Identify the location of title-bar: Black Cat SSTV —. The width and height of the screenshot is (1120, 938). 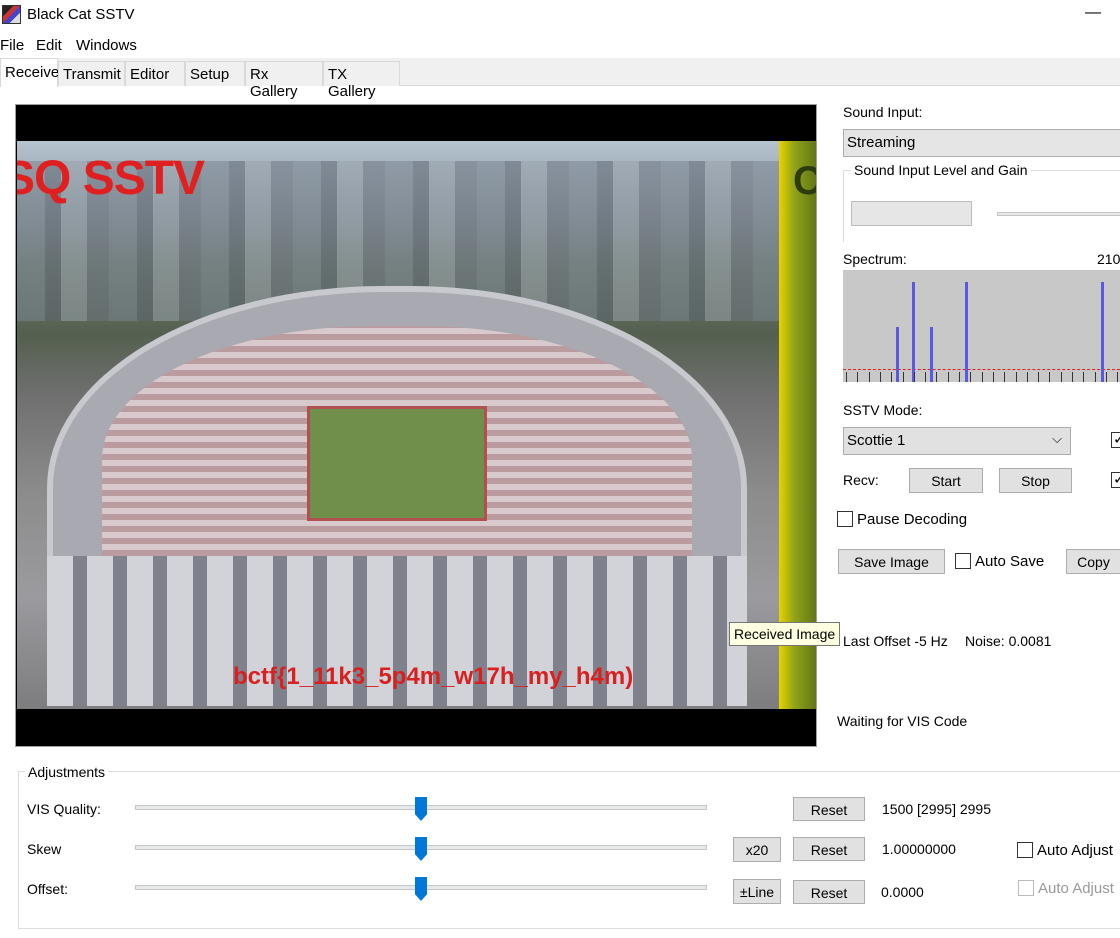
(560, 15).